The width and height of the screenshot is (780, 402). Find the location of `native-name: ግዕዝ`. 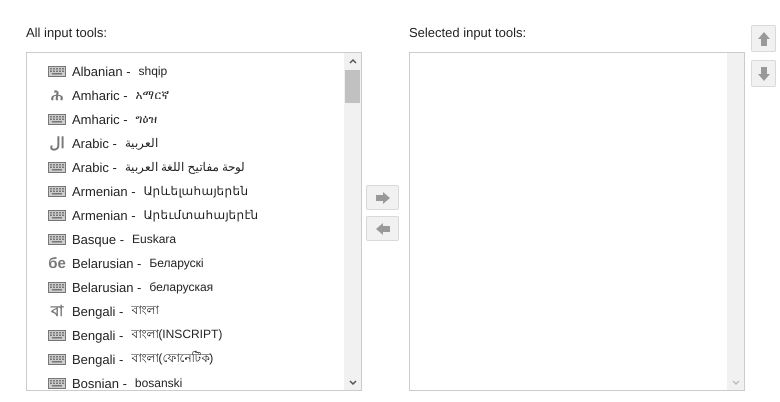

native-name: ግዕዝ is located at coordinates (147, 119).